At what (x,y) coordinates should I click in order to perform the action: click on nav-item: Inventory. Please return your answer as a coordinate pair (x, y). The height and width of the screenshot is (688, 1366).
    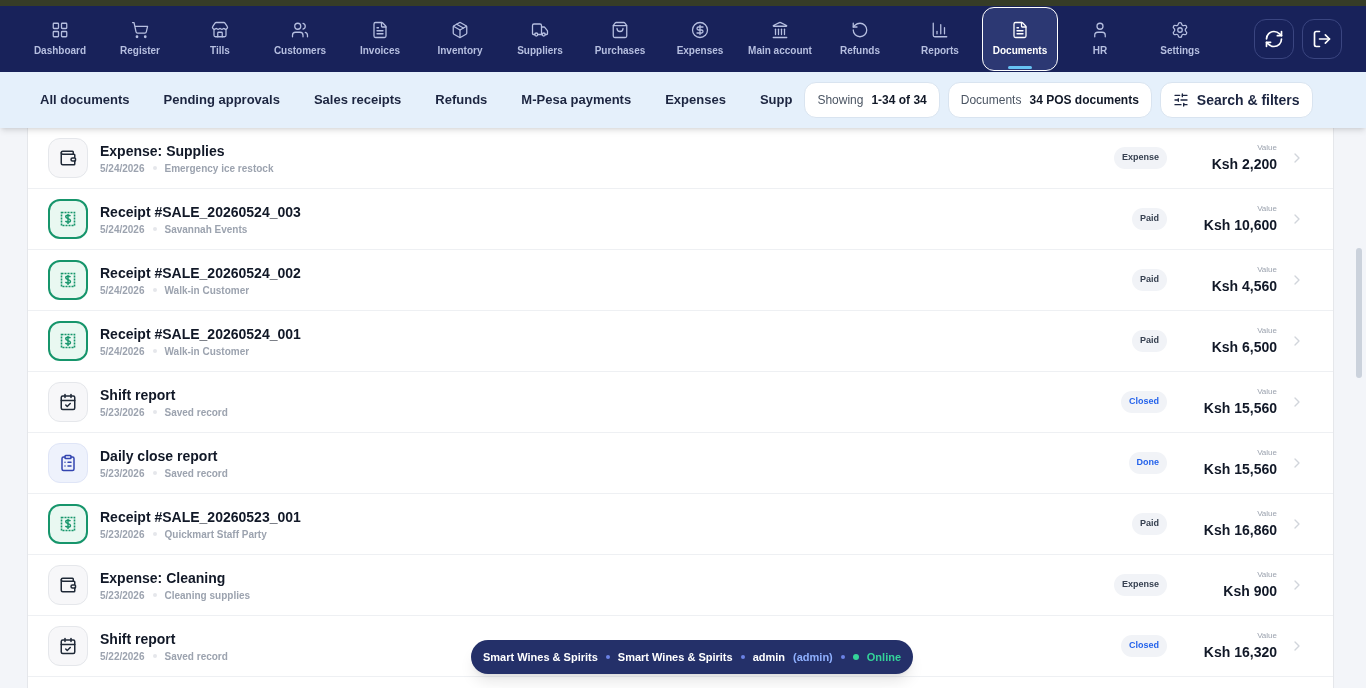
    Looking at the image, I should click on (460, 39).